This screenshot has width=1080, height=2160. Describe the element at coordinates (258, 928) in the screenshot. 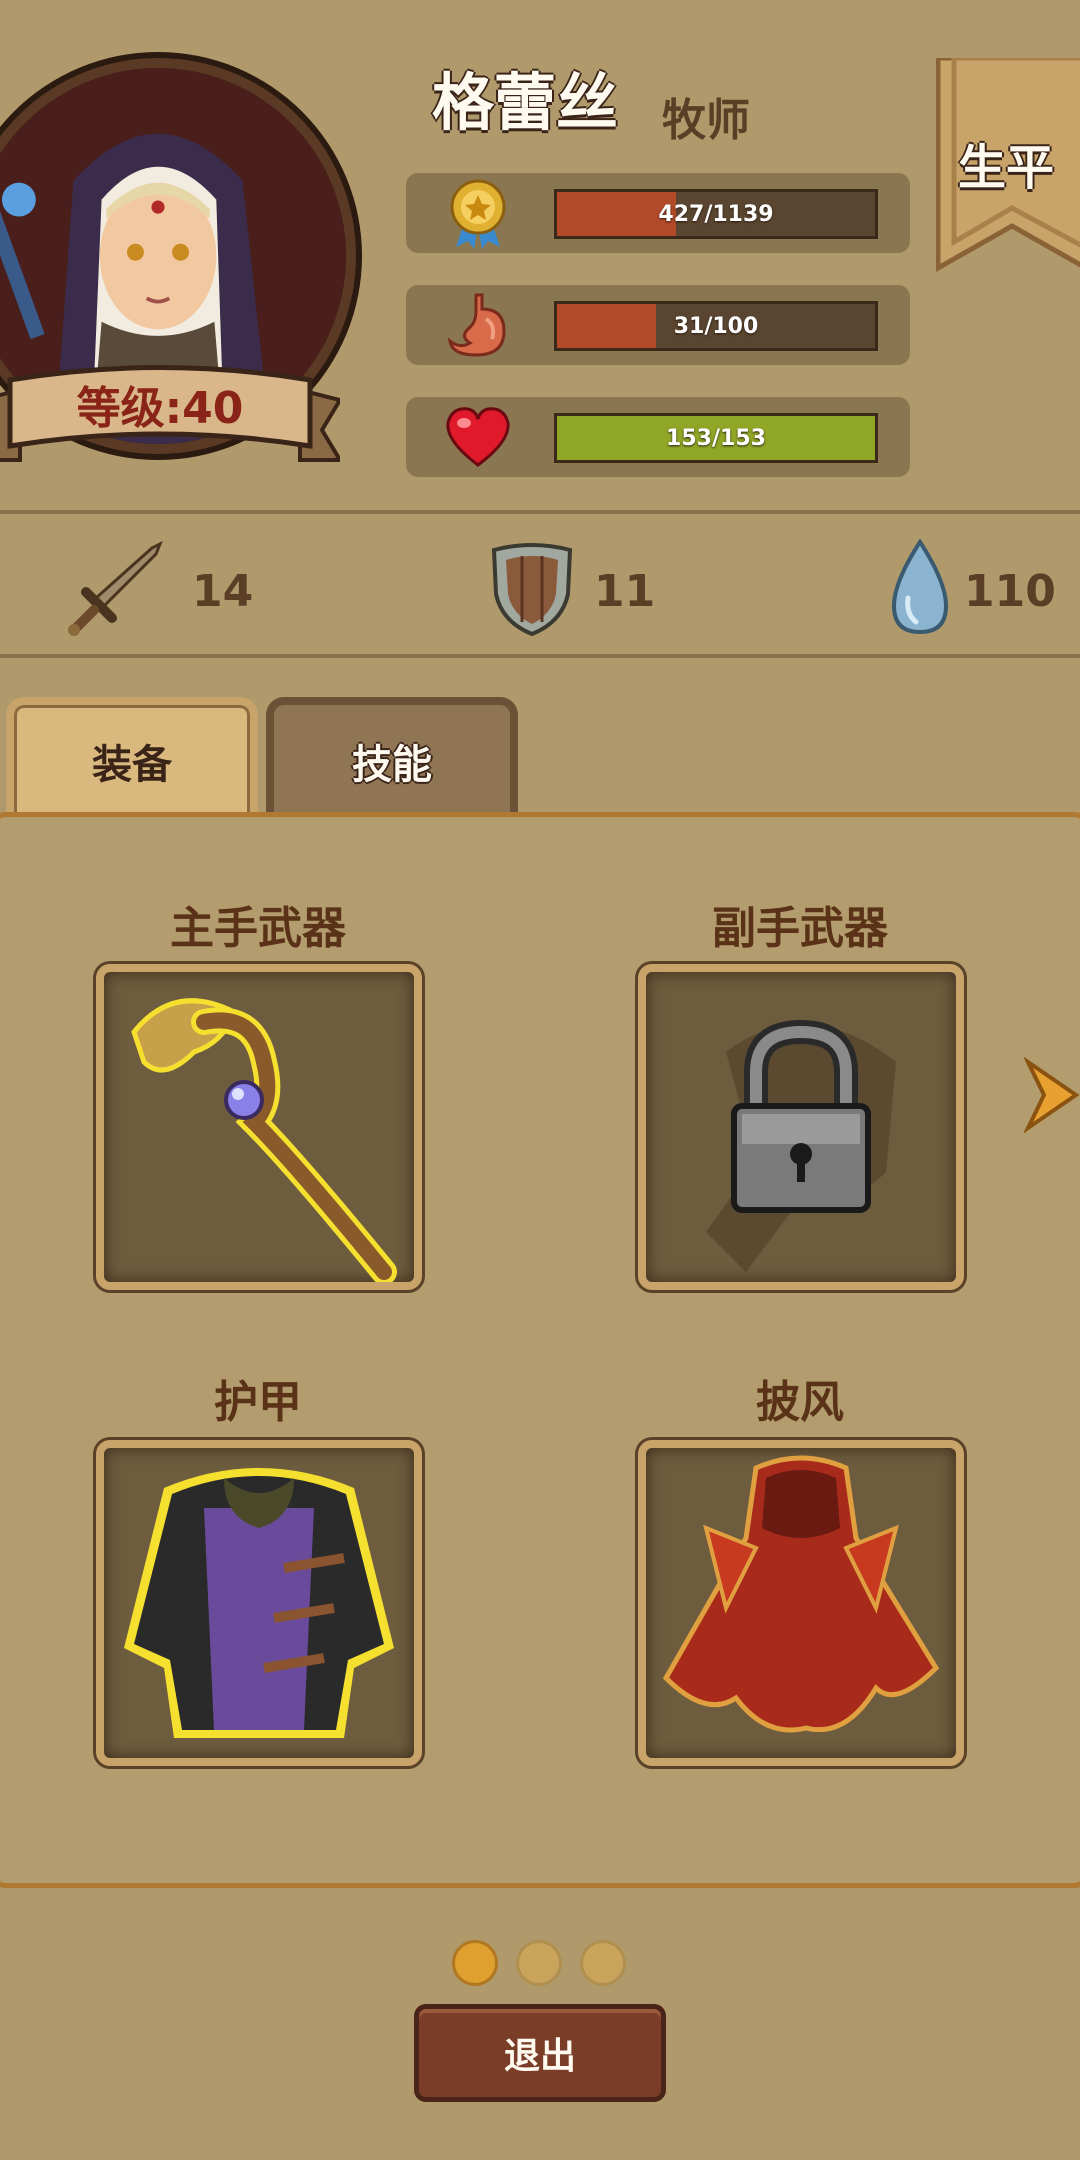

I see `main-hand-label: 主手武器` at that location.